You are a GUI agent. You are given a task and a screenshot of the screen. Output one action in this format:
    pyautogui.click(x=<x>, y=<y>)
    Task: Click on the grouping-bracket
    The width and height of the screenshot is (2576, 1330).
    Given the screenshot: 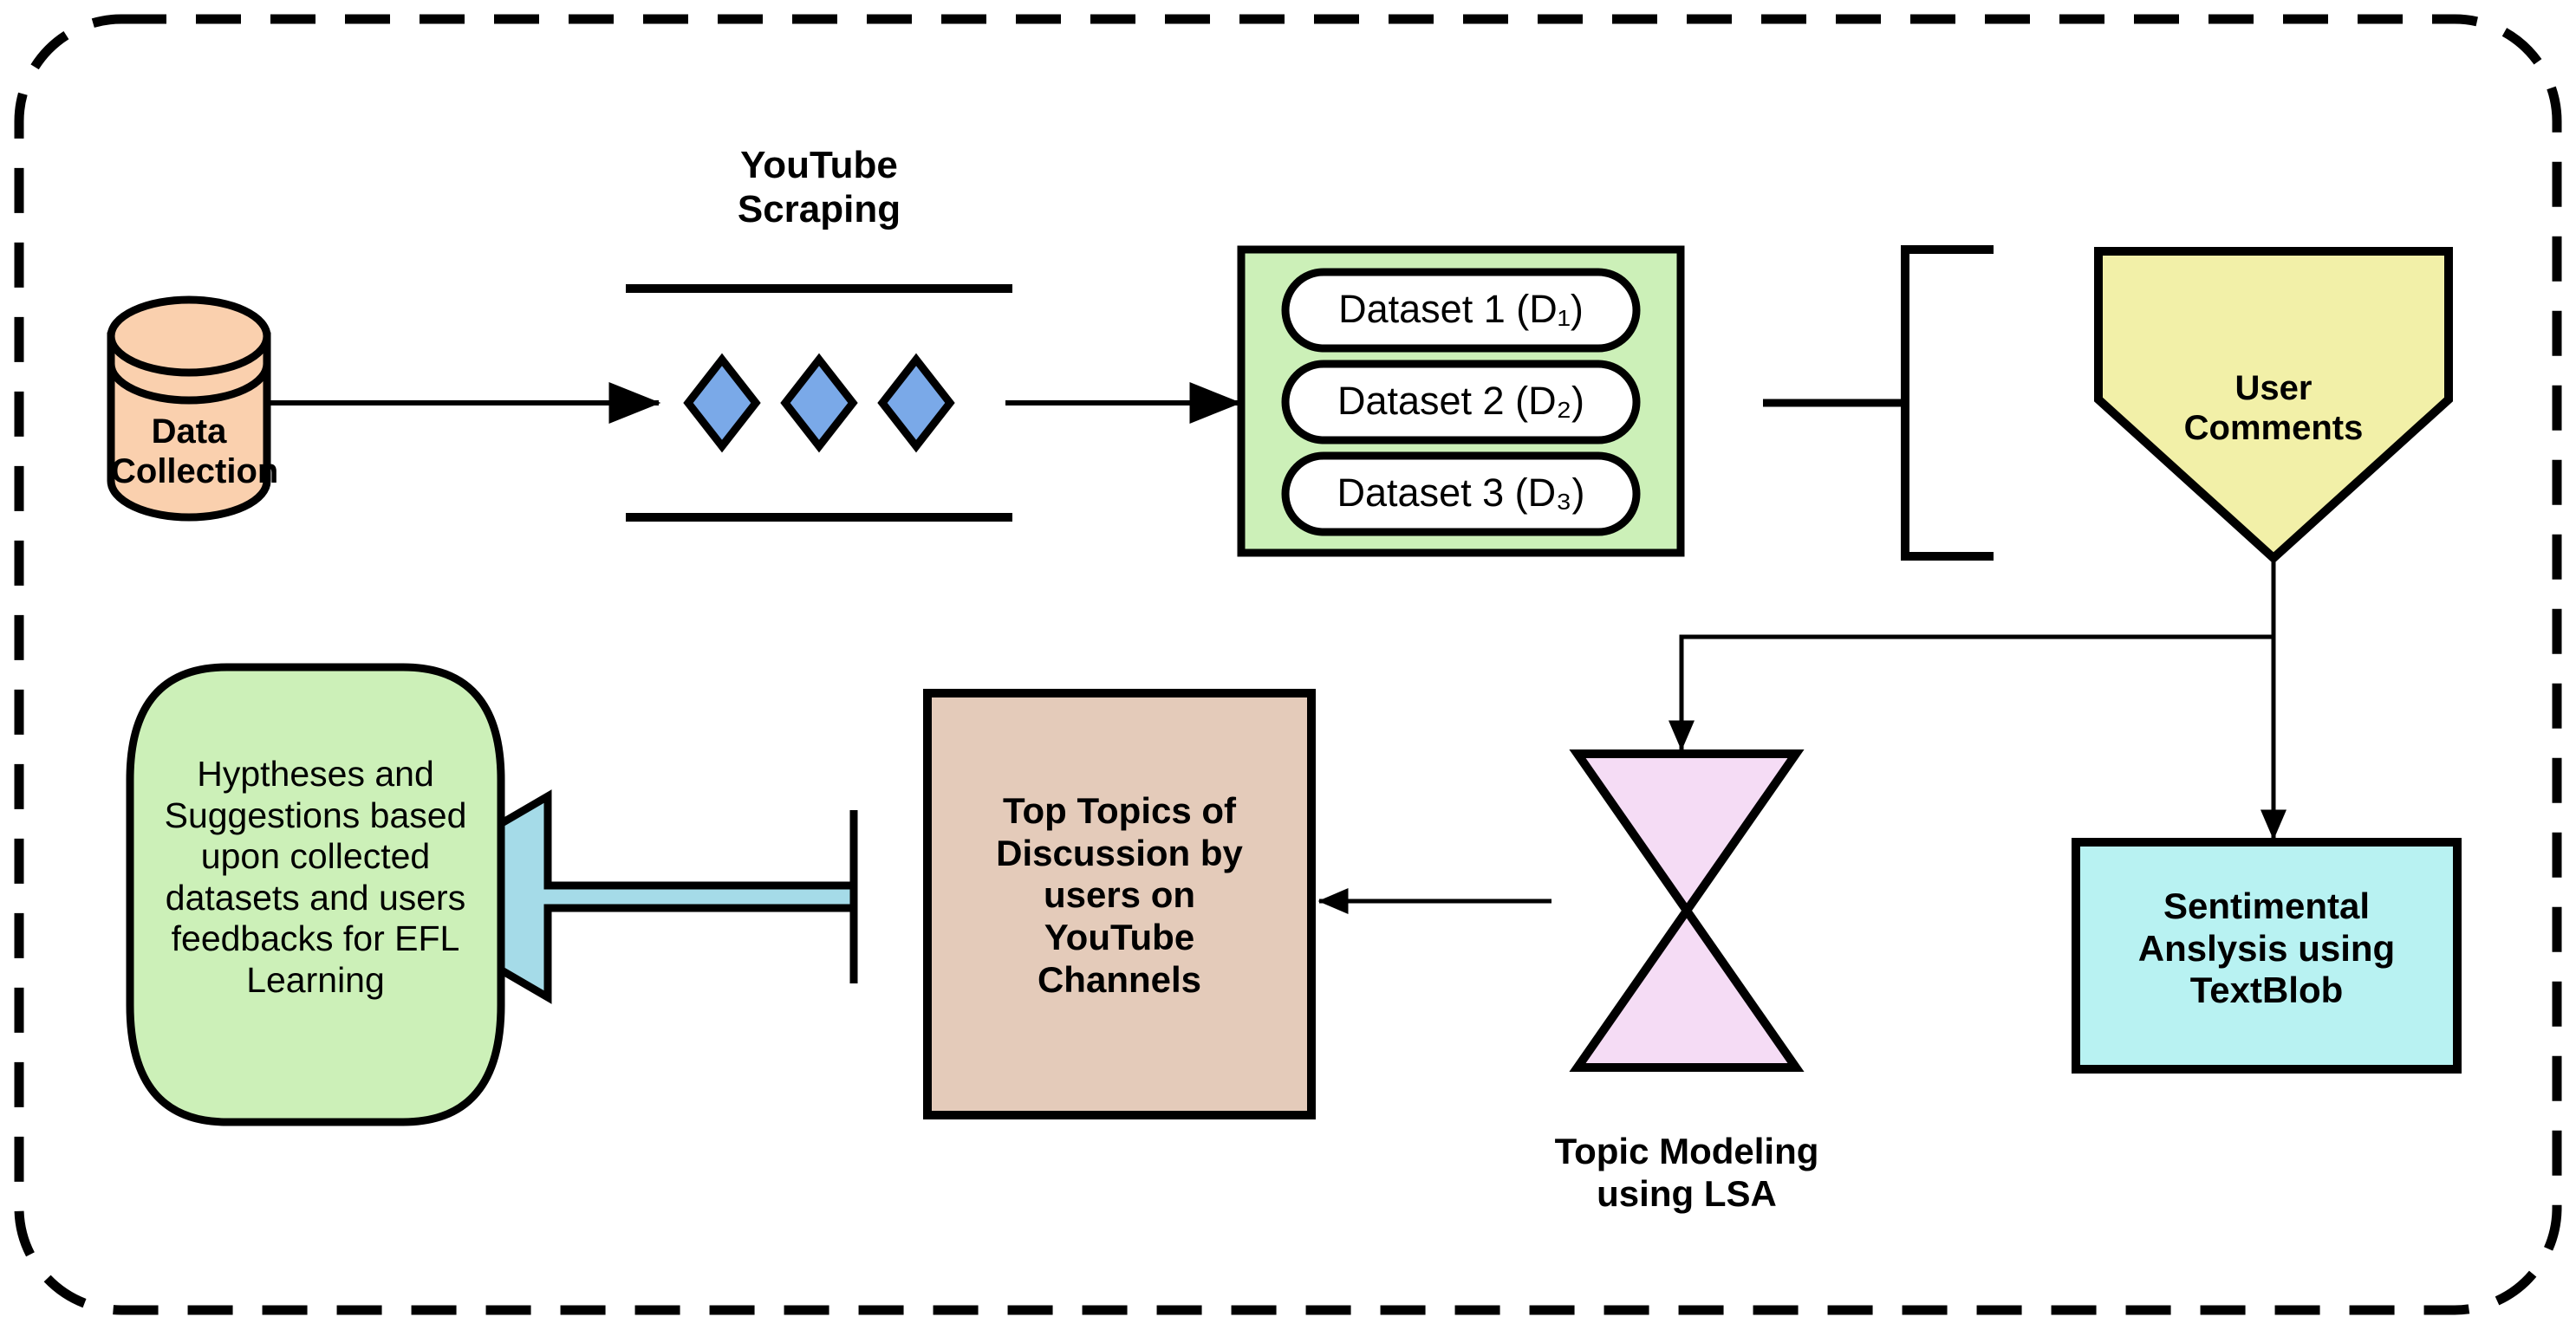 What is the action you would take?
    pyautogui.click(x=1947, y=403)
    